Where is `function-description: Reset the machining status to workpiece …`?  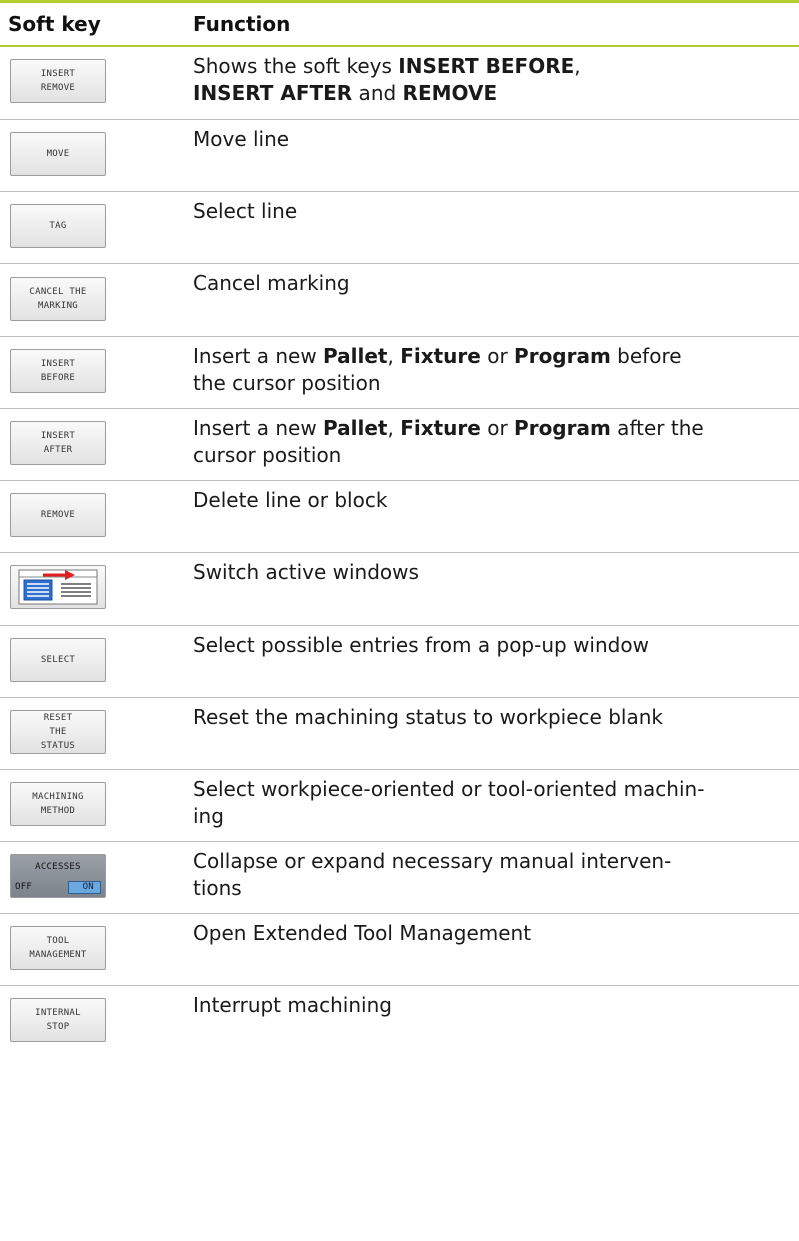
function-description: Reset the machining status to workpiece … is located at coordinates (490, 717).